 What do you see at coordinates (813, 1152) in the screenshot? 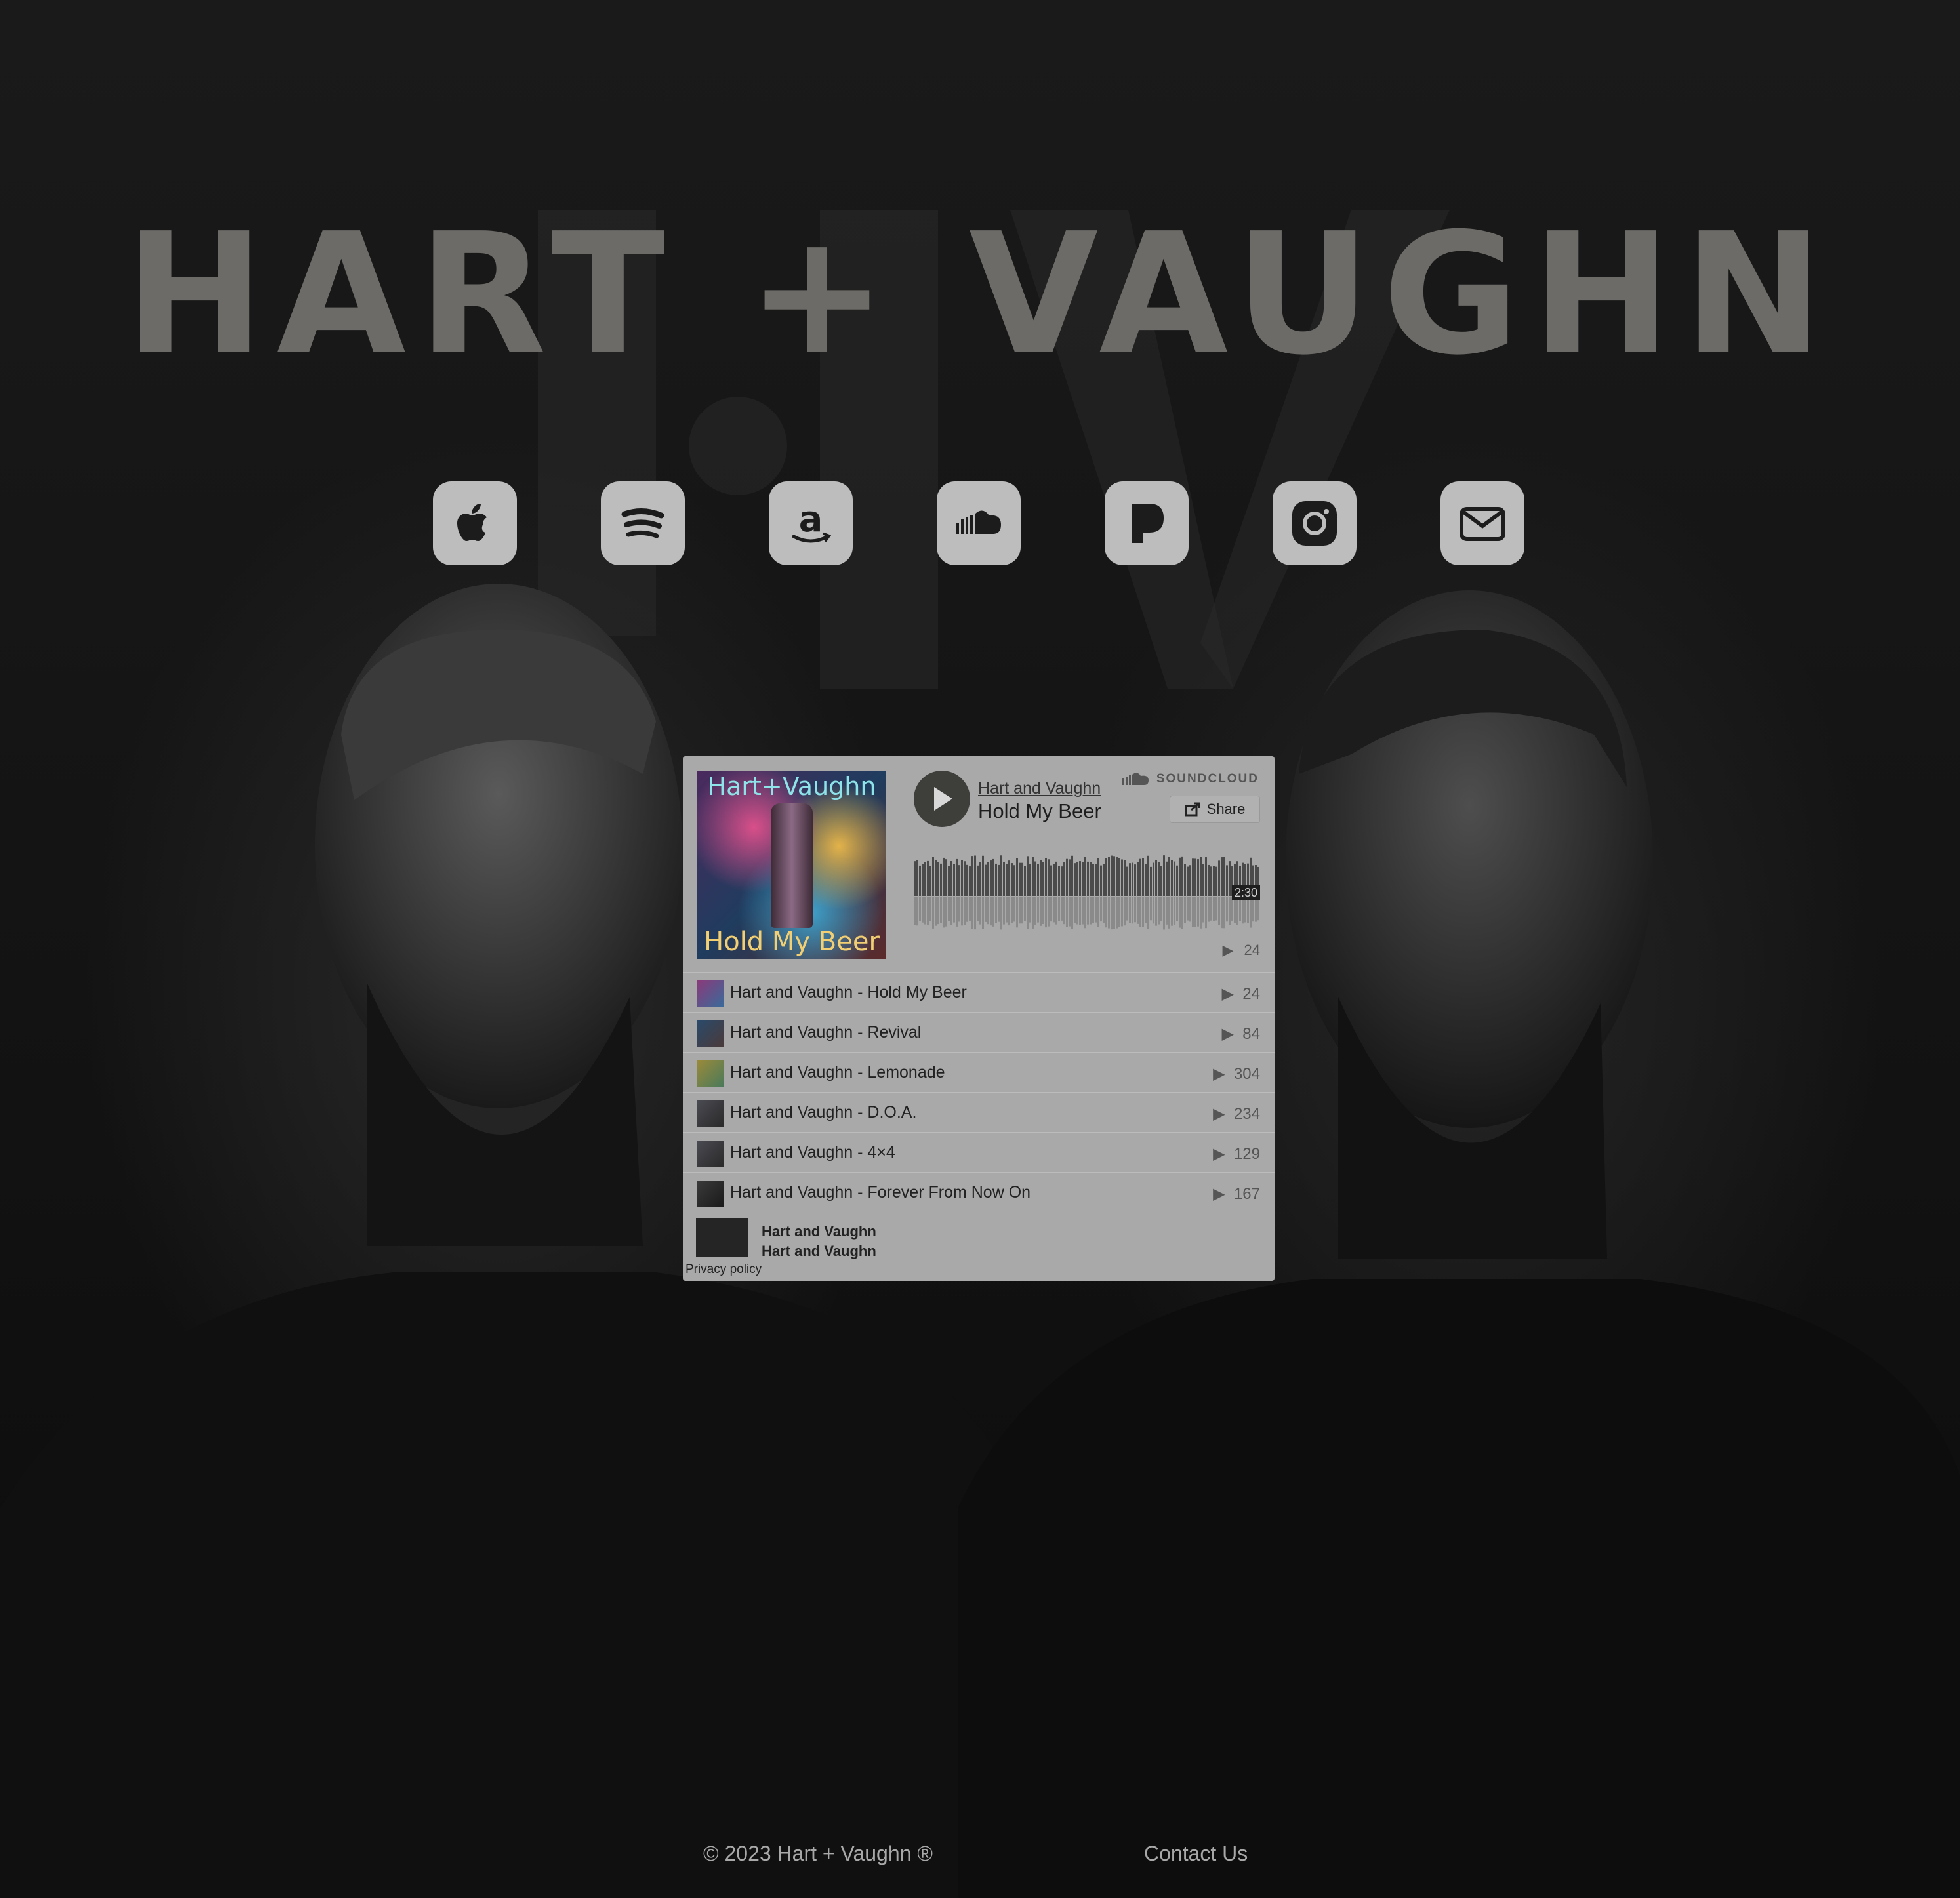
I see `track-row-title: Hart and Vaughn - 4×4` at bounding box center [813, 1152].